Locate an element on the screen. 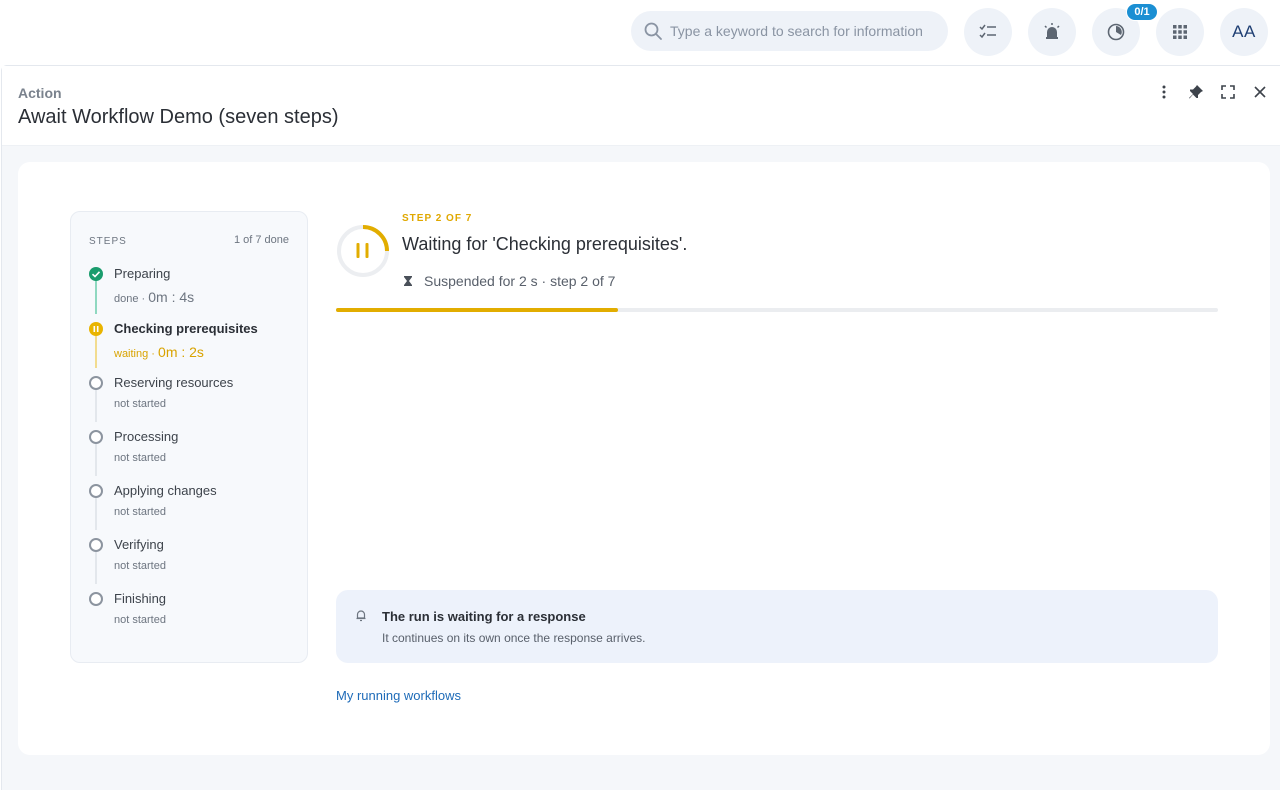 Image resolution: width=1280 pixels, height=790 pixels. search-box is located at coordinates (789, 31).